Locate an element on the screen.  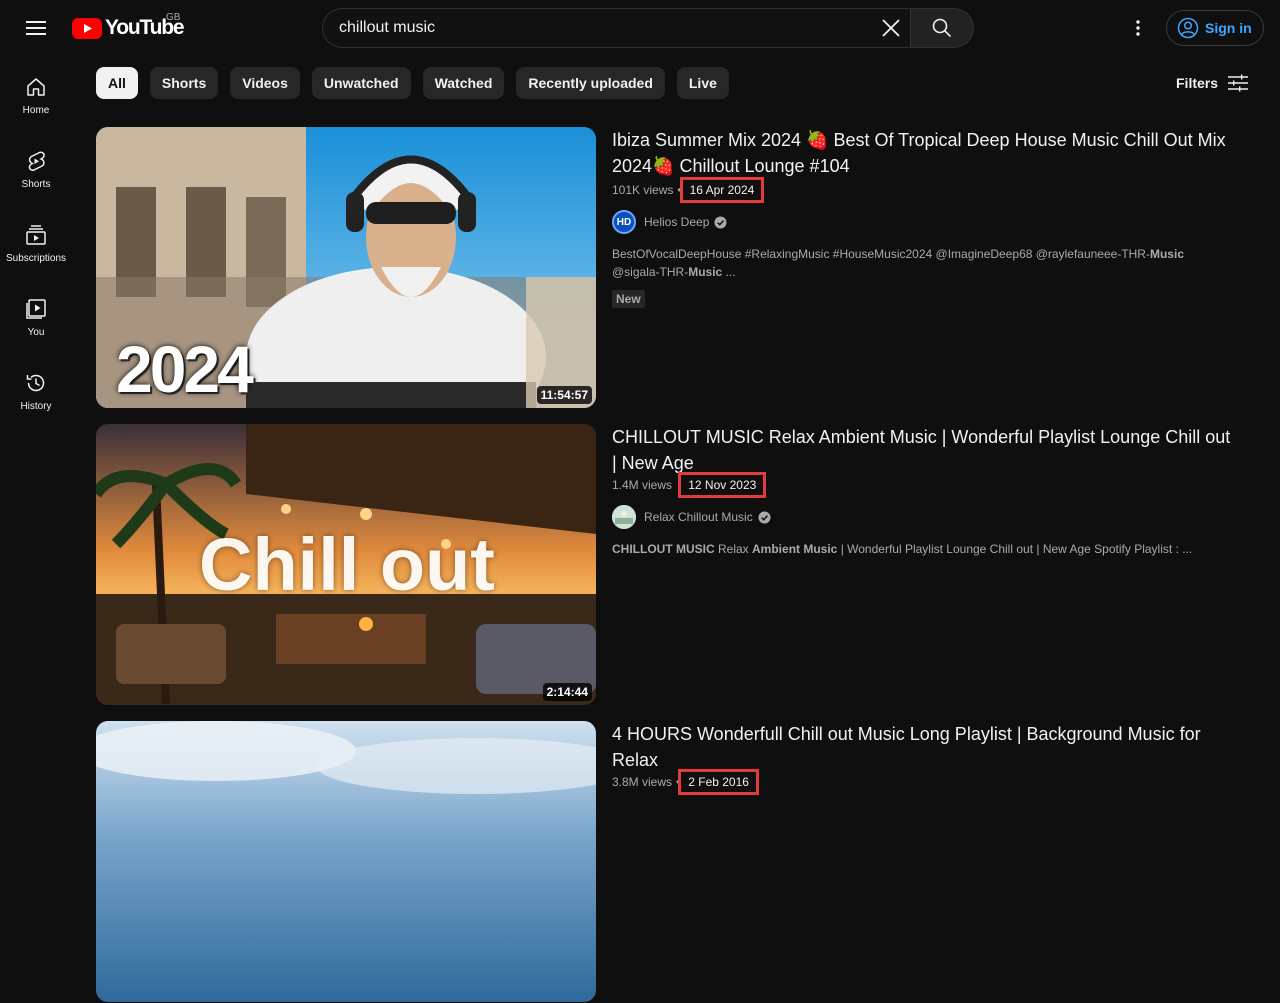
search-button is located at coordinates (942, 28).